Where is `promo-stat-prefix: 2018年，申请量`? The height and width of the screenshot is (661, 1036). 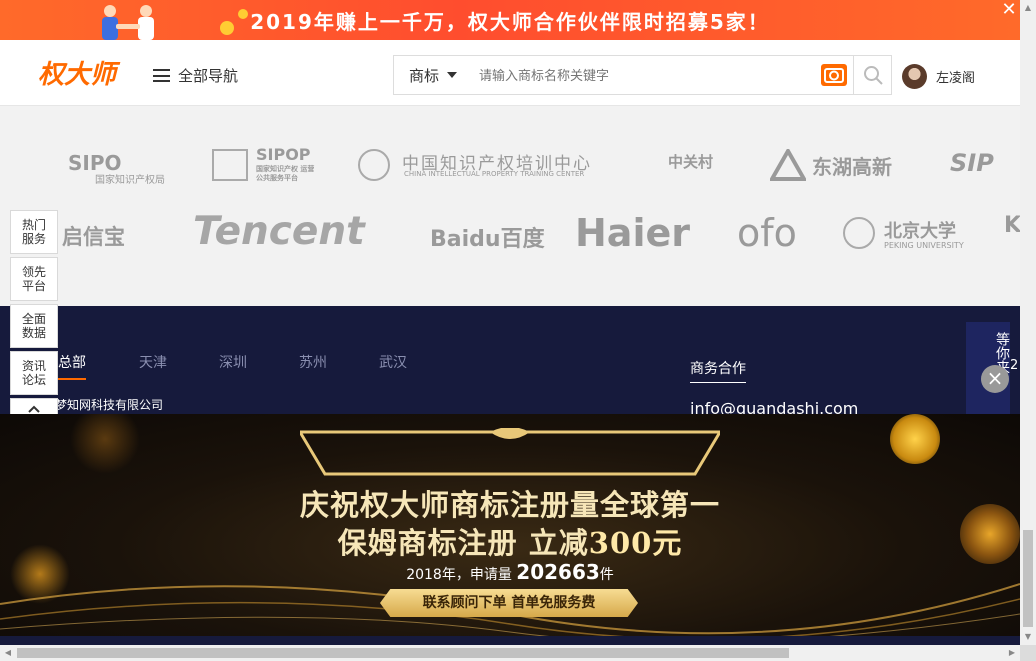 promo-stat-prefix: 2018年，申请量 is located at coordinates (459, 575).